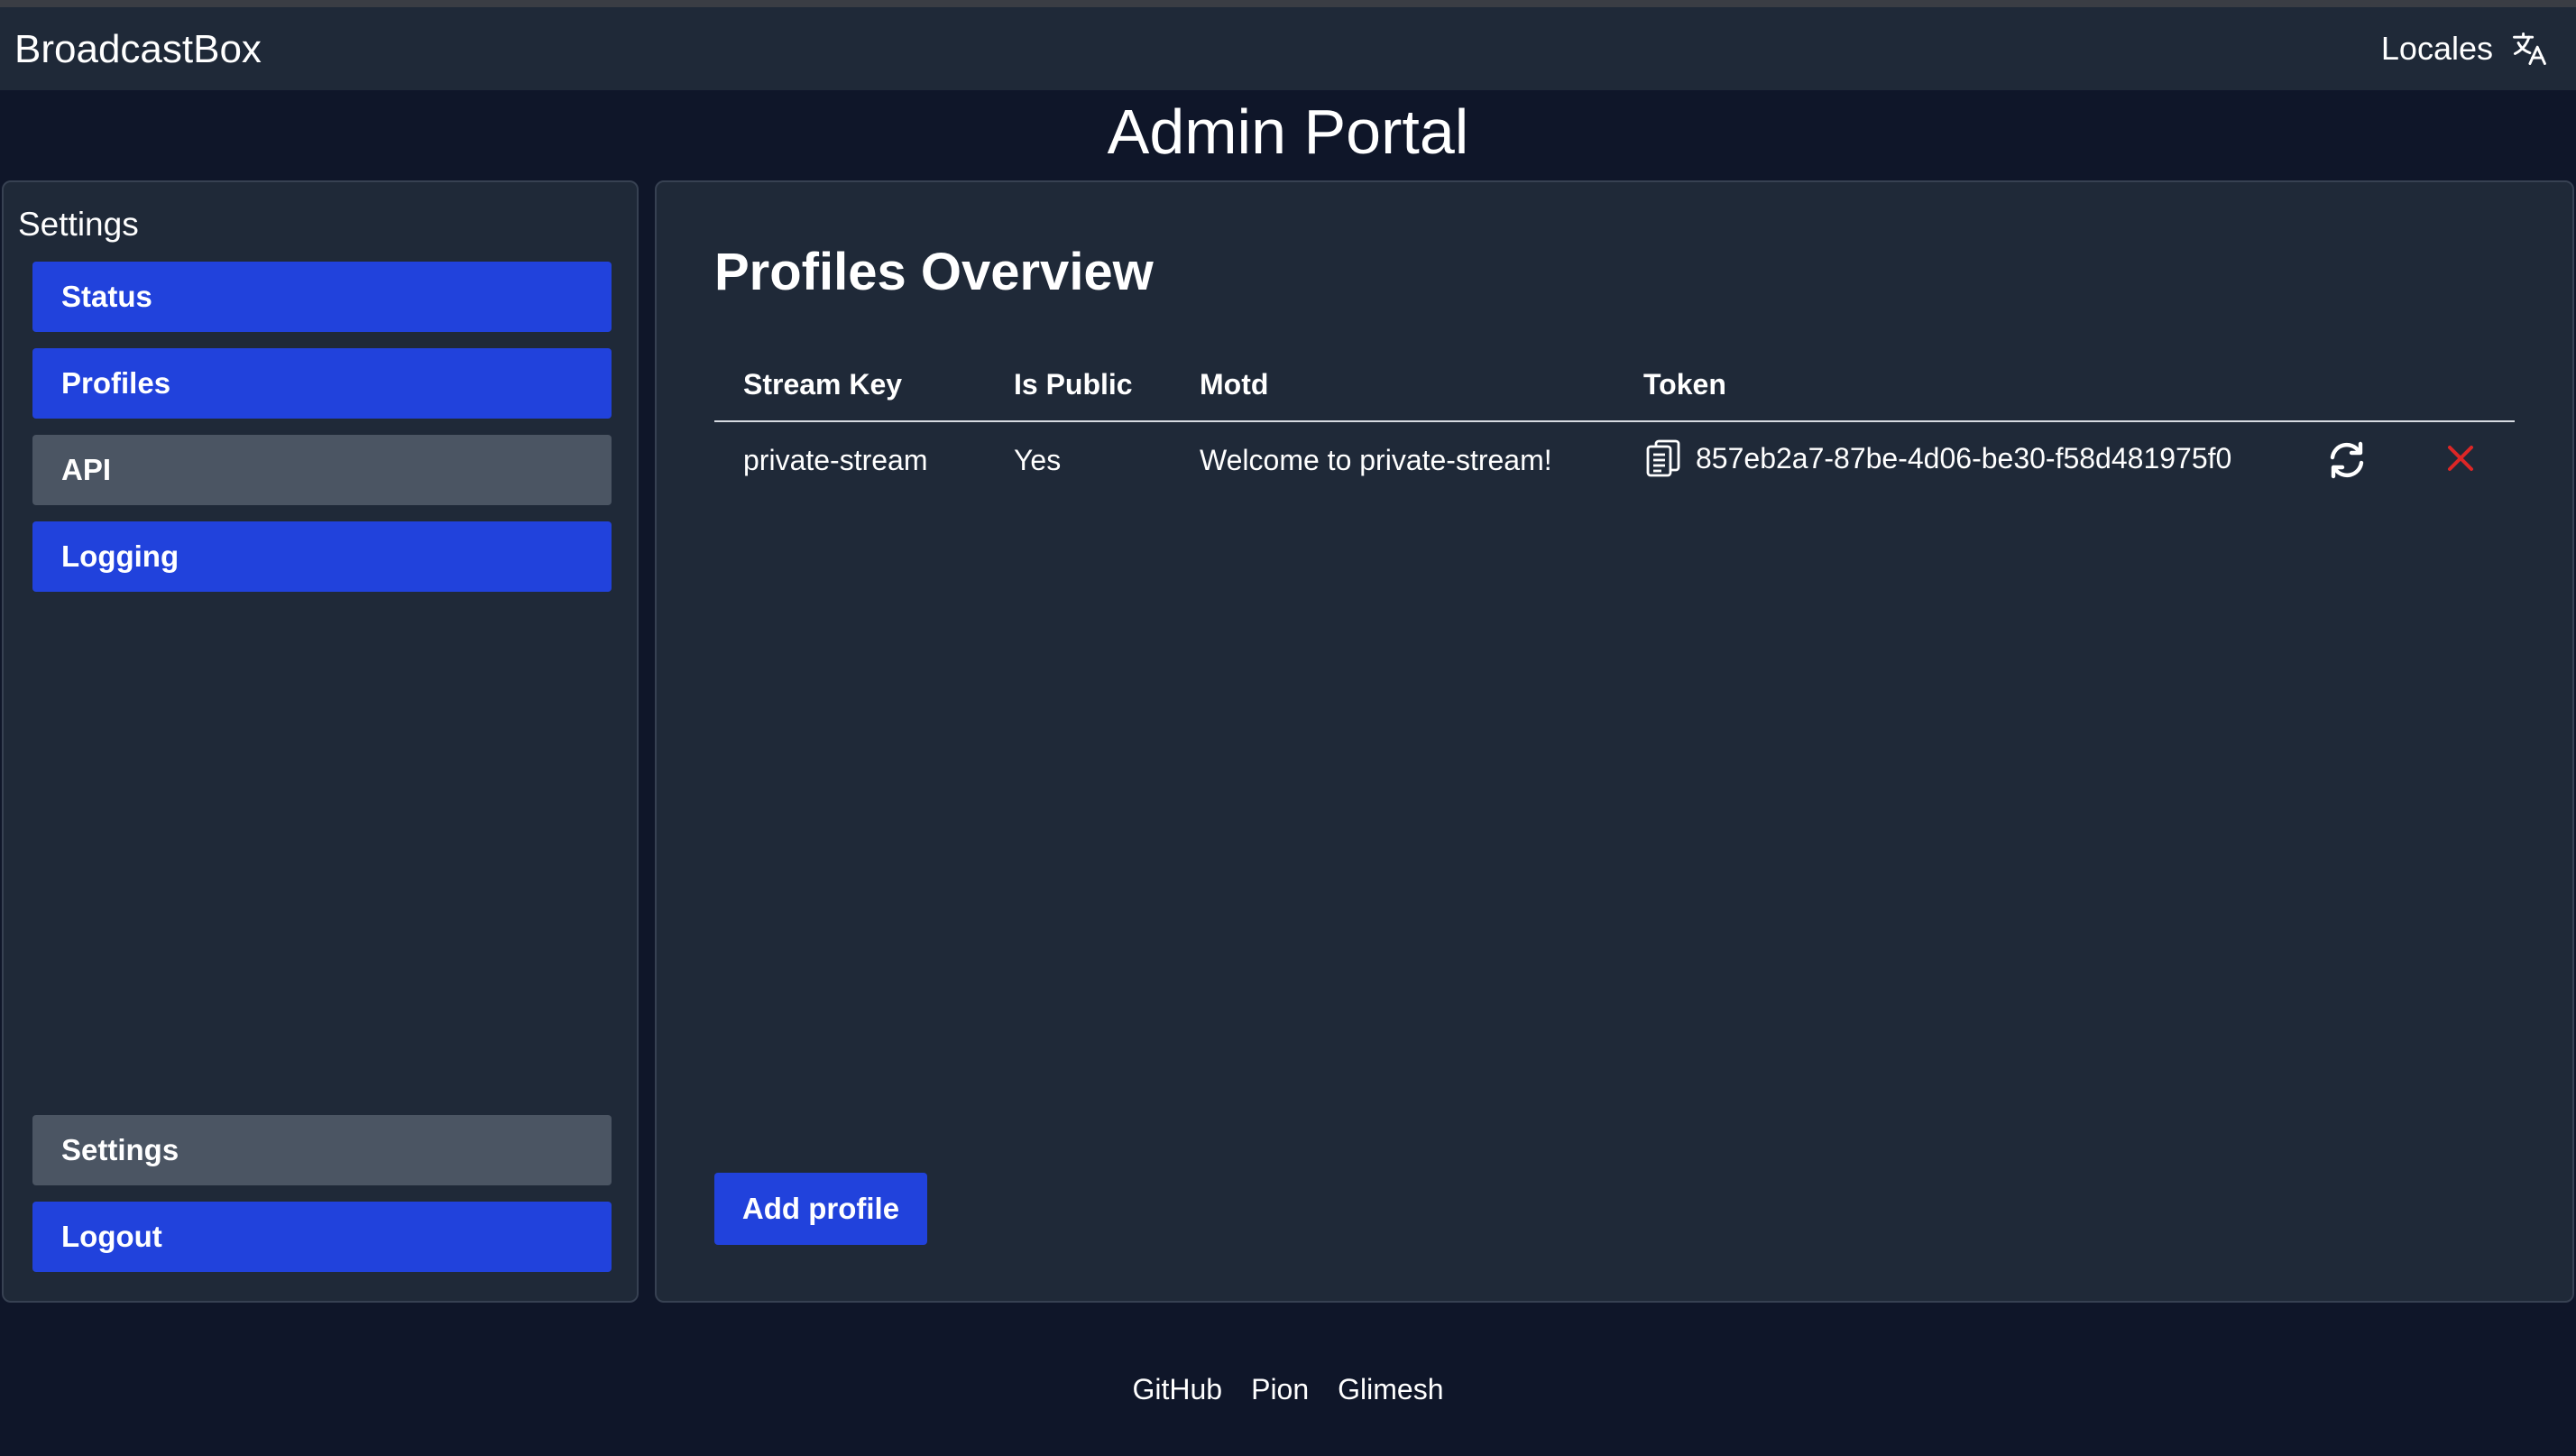 Image resolution: width=2576 pixels, height=1456 pixels. I want to click on token-value: 857eb2a7-87be-4d06-be30-f58d481975f0, so click(1964, 458).